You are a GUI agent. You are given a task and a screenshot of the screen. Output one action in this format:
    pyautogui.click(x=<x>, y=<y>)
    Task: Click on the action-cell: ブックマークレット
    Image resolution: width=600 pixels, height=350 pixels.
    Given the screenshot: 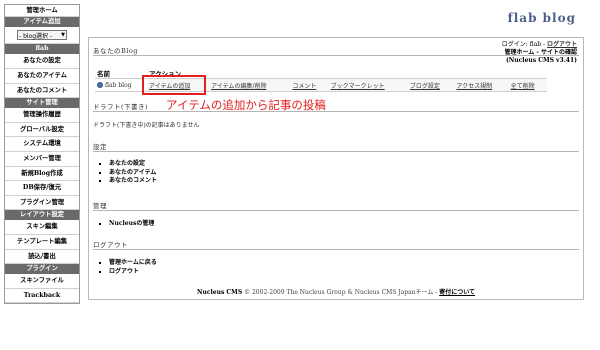 What is the action you would take?
    pyautogui.click(x=368, y=85)
    